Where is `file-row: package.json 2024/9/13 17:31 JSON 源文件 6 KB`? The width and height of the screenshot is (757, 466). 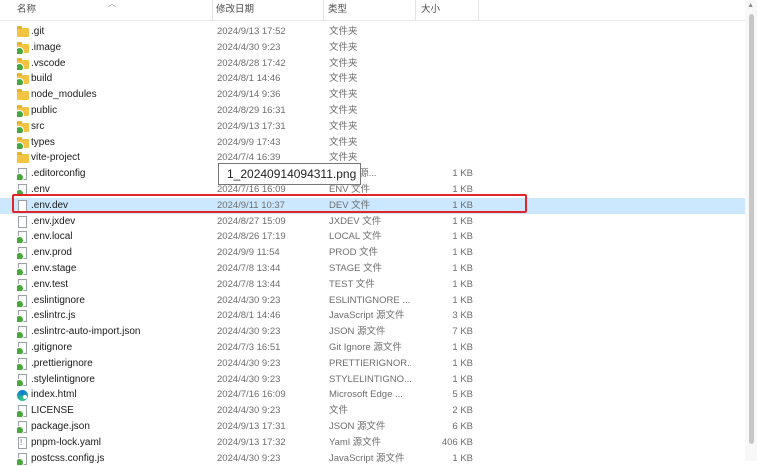 file-row: package.json 2024/9/13 17:31 JSON 源文件 6 KB is located at coordinates (372, 427).